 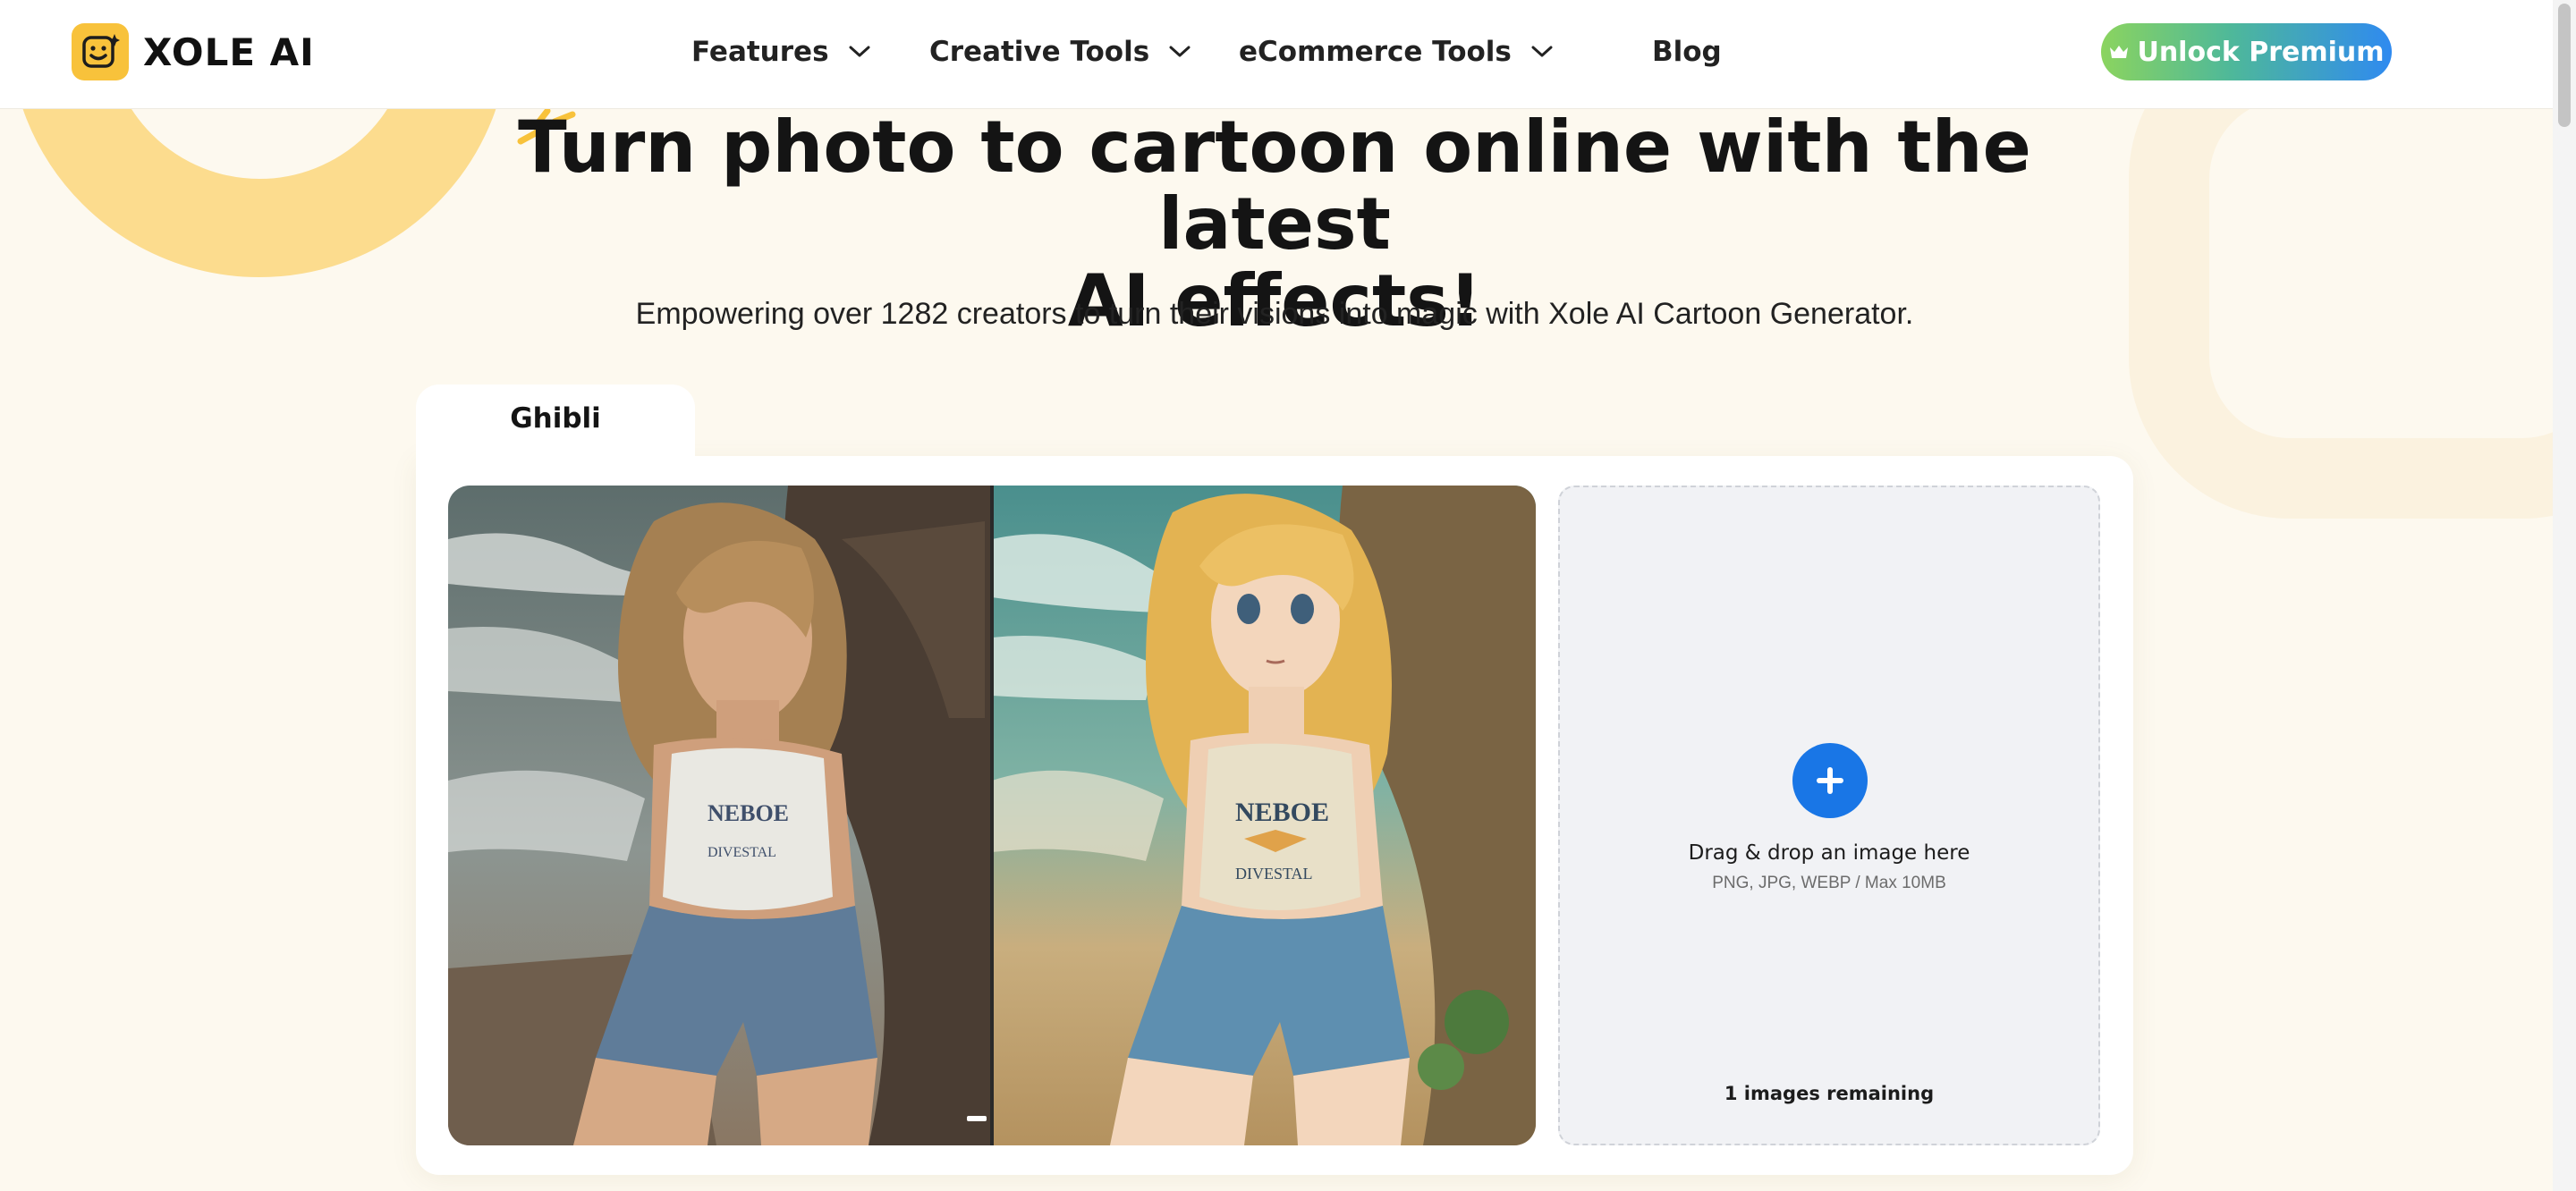 I want to click on plus-icon, so click(x=1830, y=780).